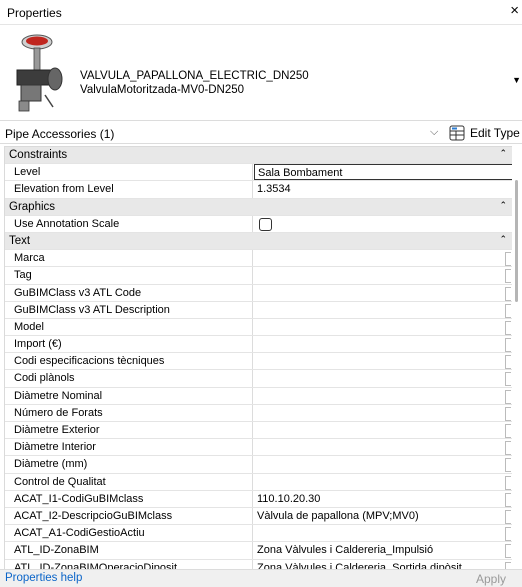 The image size is (522, 587). What do you see at coordinates (162, 90) in the screenshot?
I see `type-name-secondary: ValvulaMotoritzada-MV0-DN250` at bounding box center [162, 90].